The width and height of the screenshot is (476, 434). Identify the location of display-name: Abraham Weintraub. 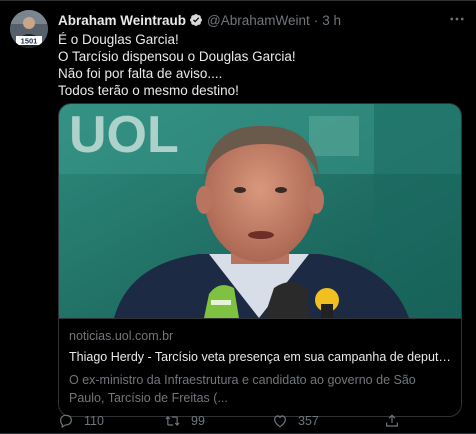
(122, 20).